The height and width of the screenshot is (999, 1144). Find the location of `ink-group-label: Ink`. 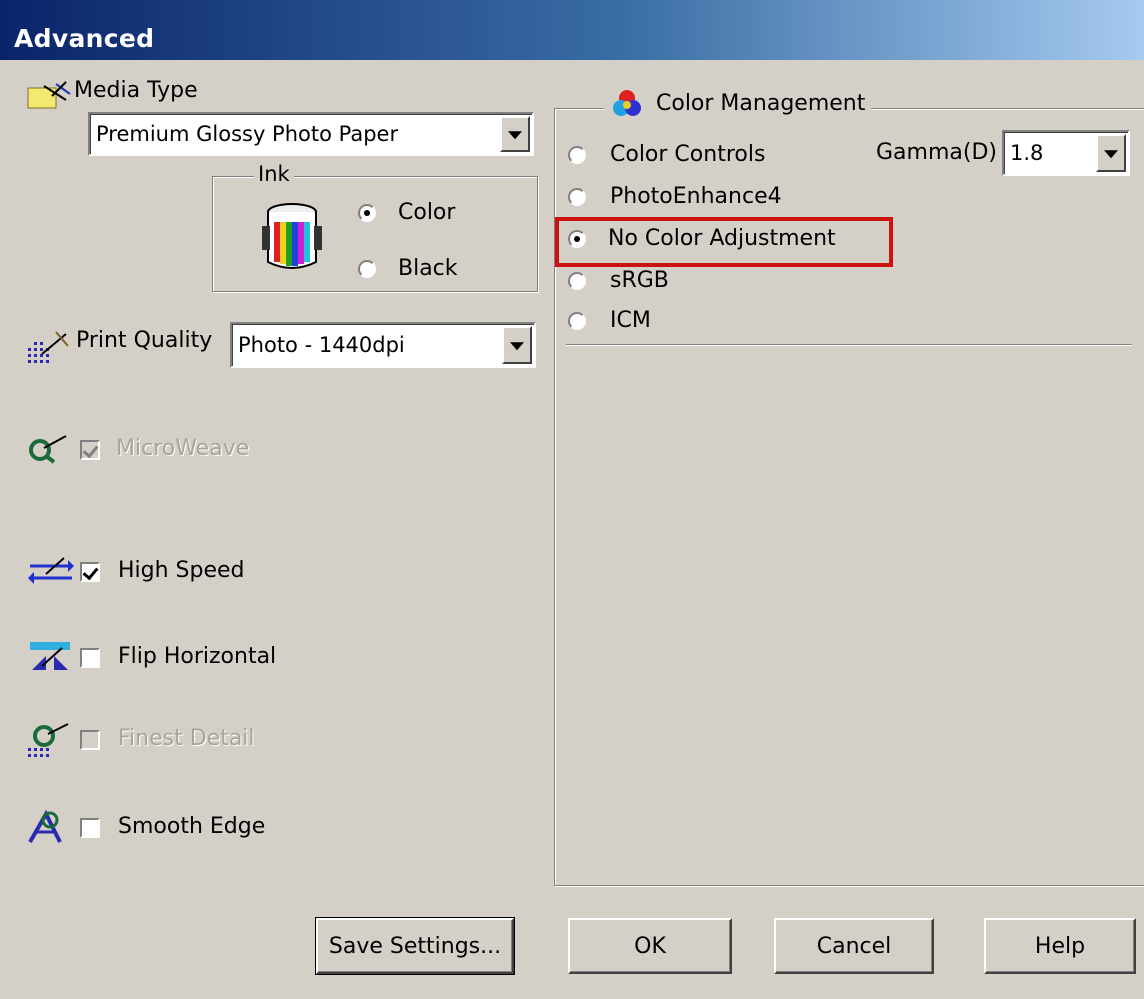

ink-group-label: Ink is located at coordinates (274, 174).